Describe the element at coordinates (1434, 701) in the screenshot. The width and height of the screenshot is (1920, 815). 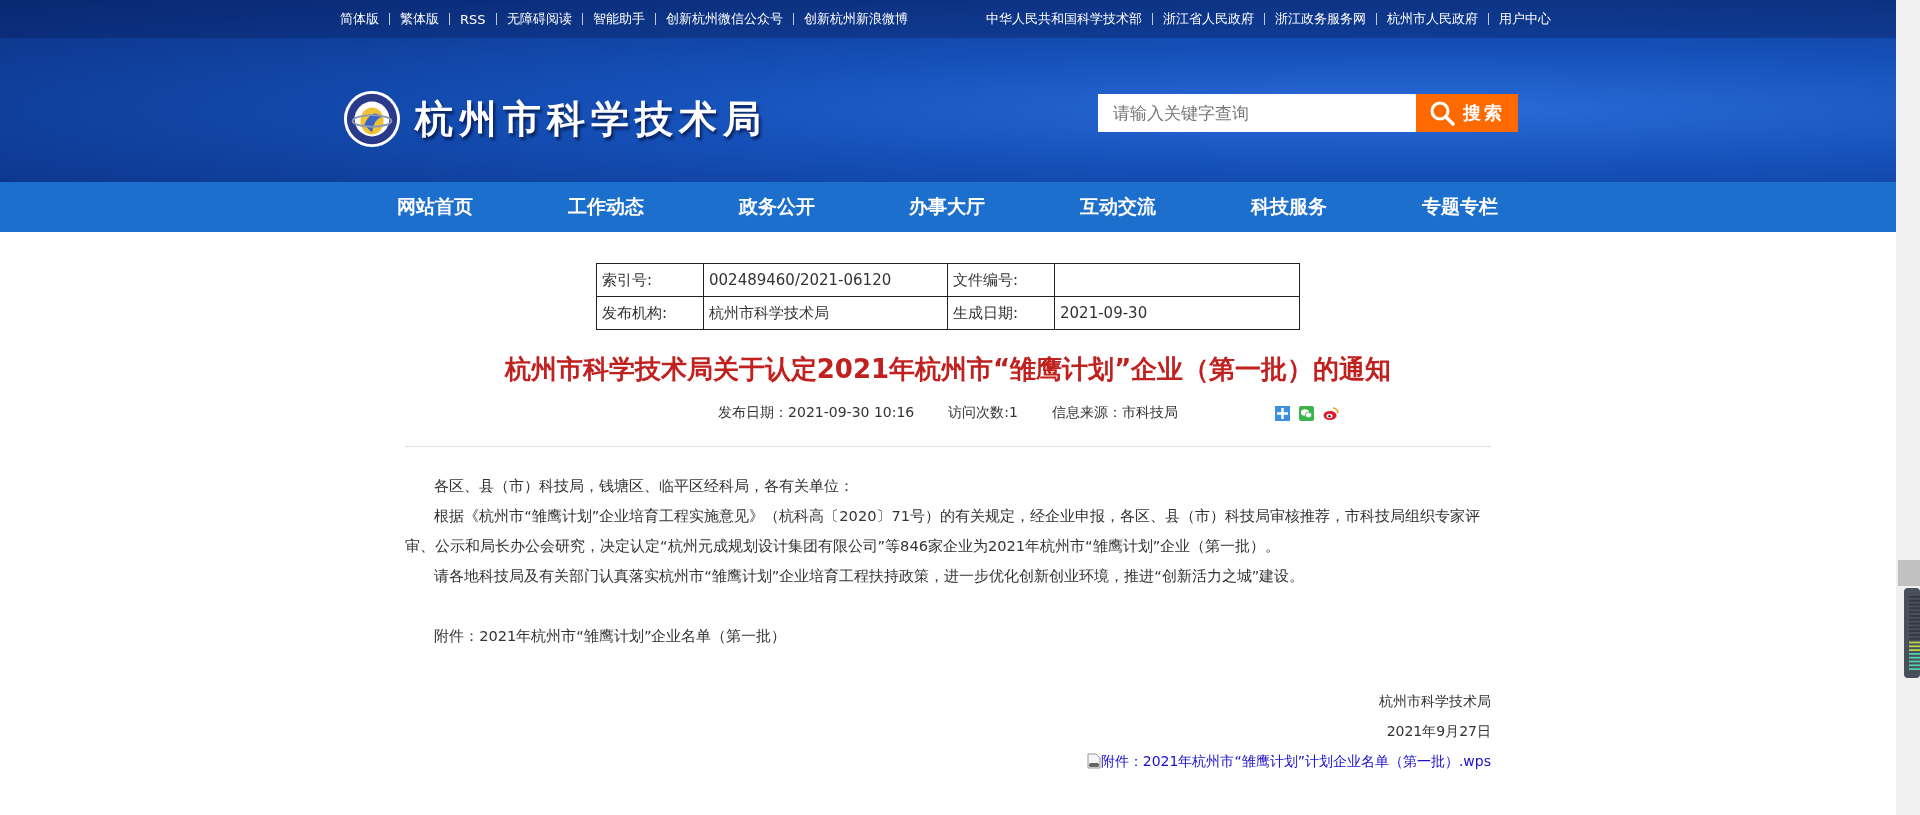
I see `signature: 杭州市科学技术局` at that location.